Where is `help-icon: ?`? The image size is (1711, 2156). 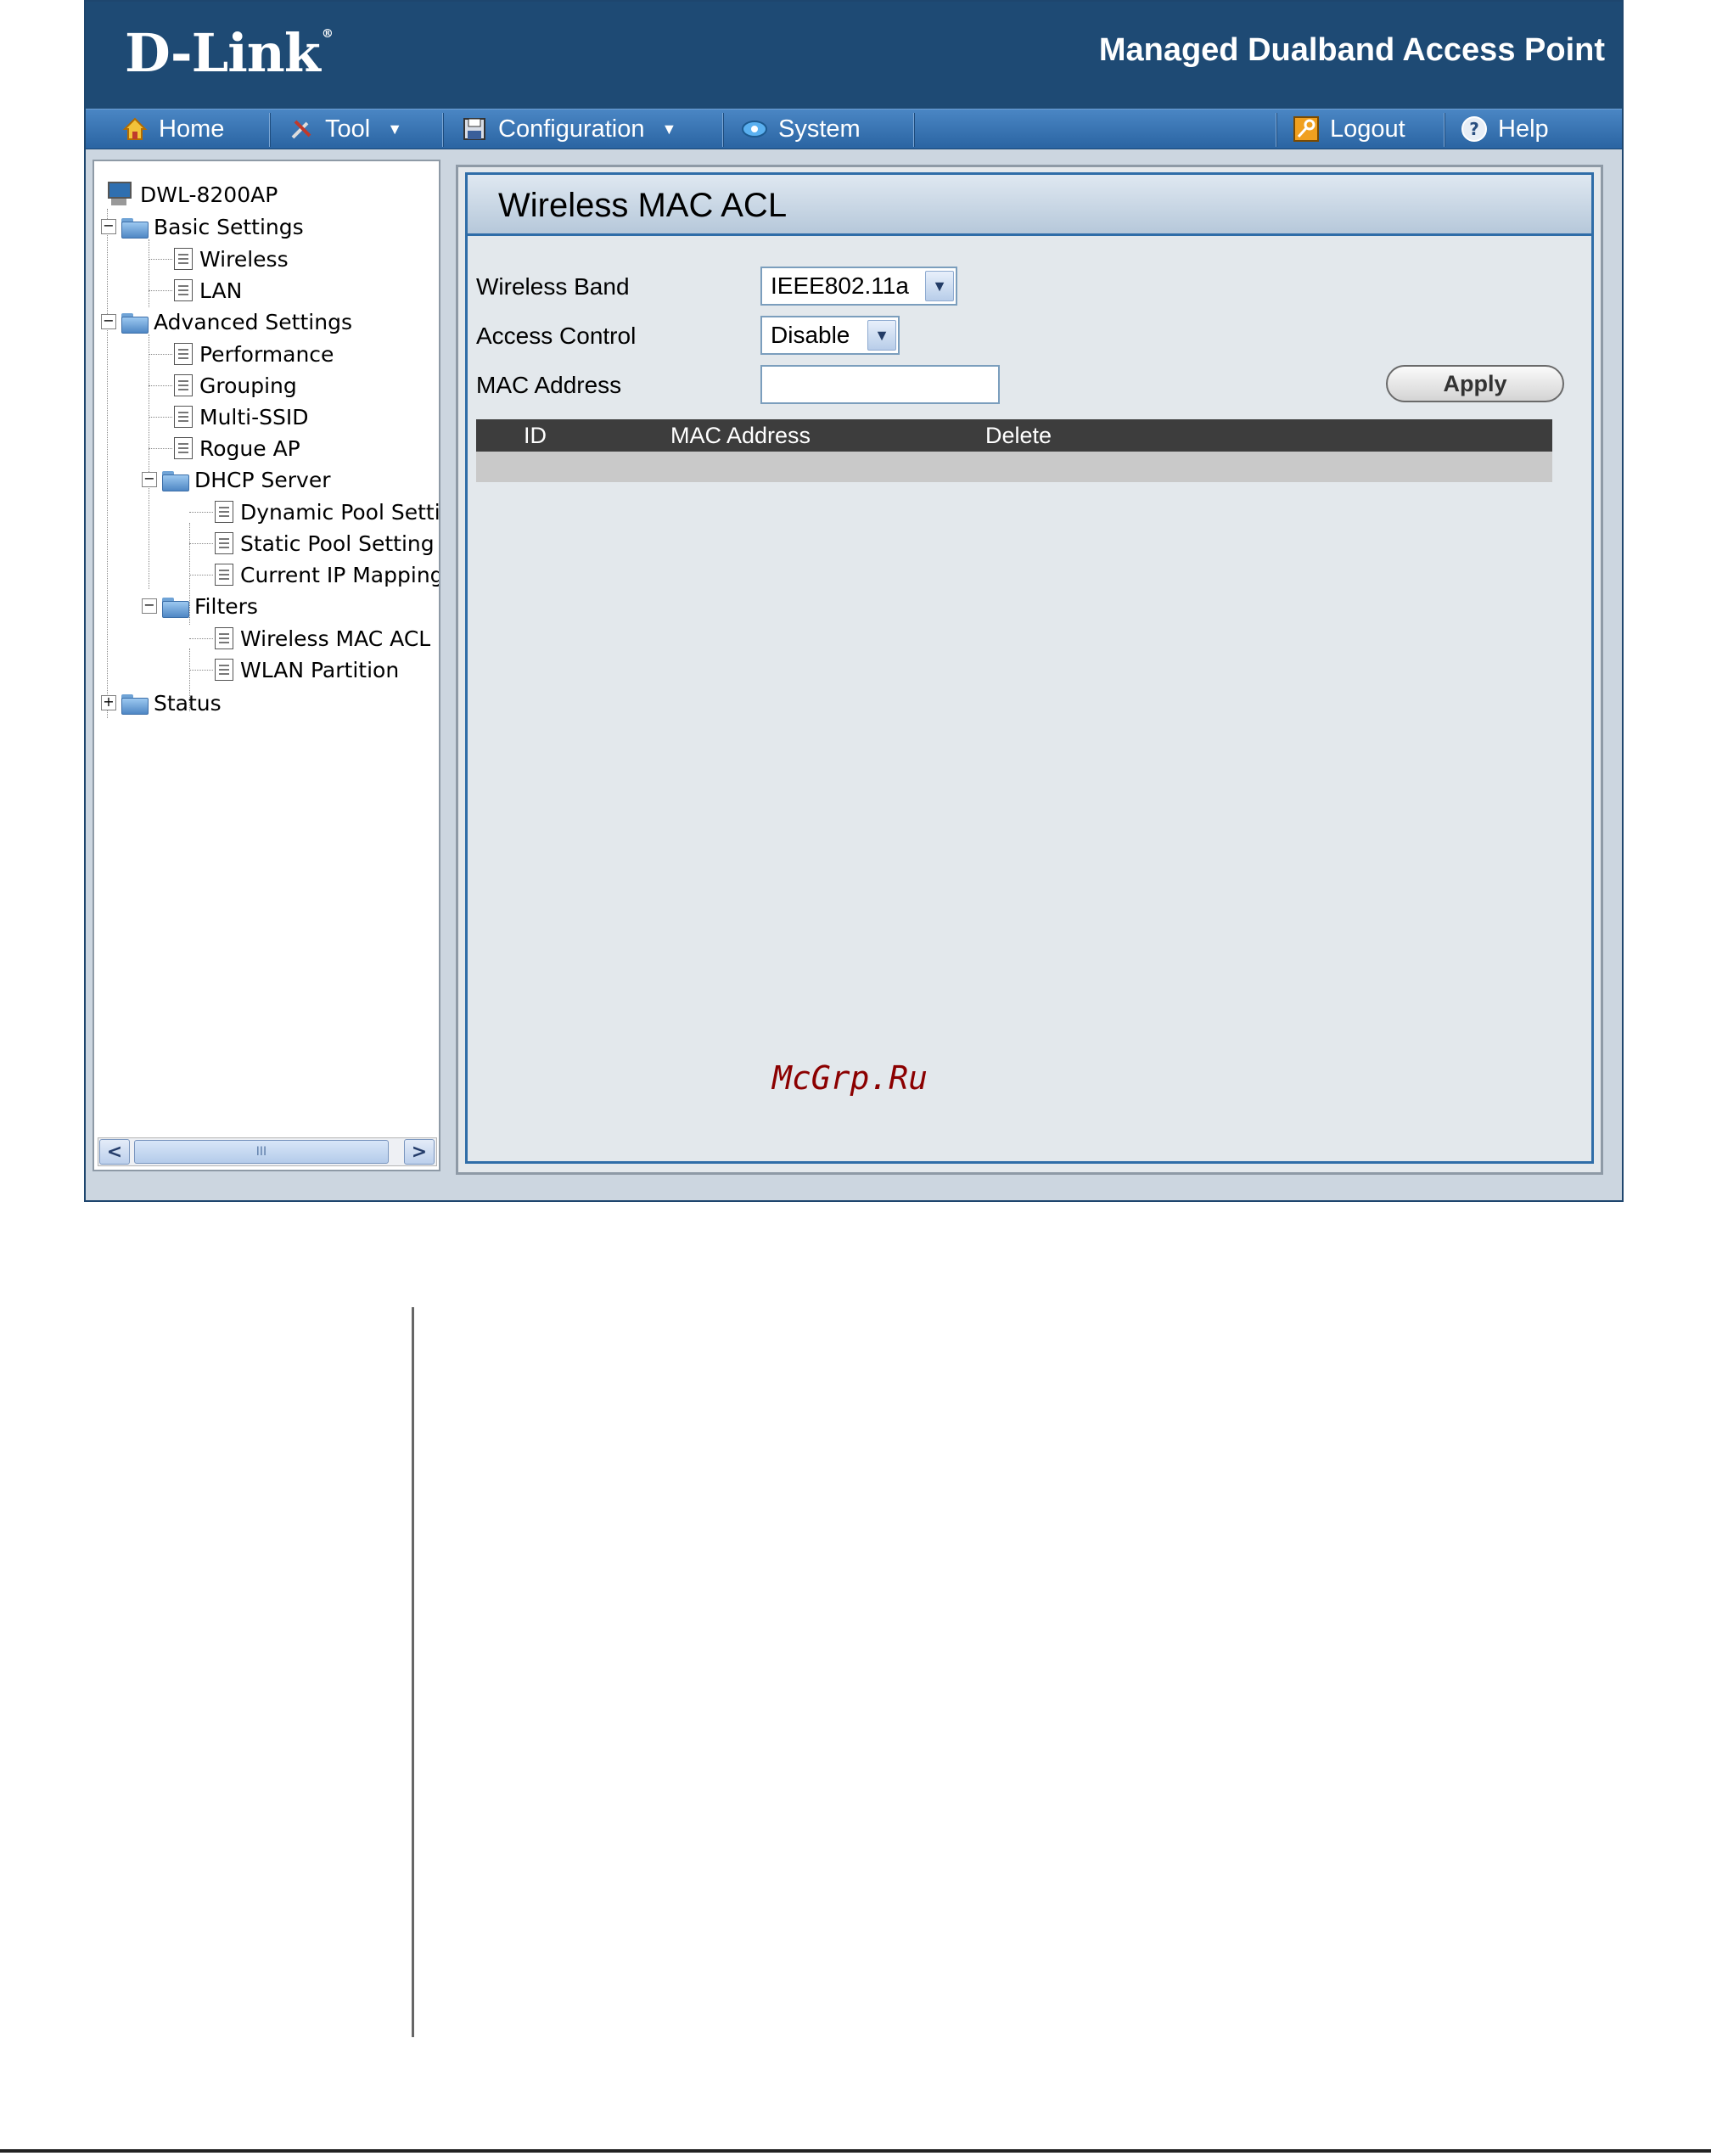 help-icon: ? is located at coordinates (1474, 129).